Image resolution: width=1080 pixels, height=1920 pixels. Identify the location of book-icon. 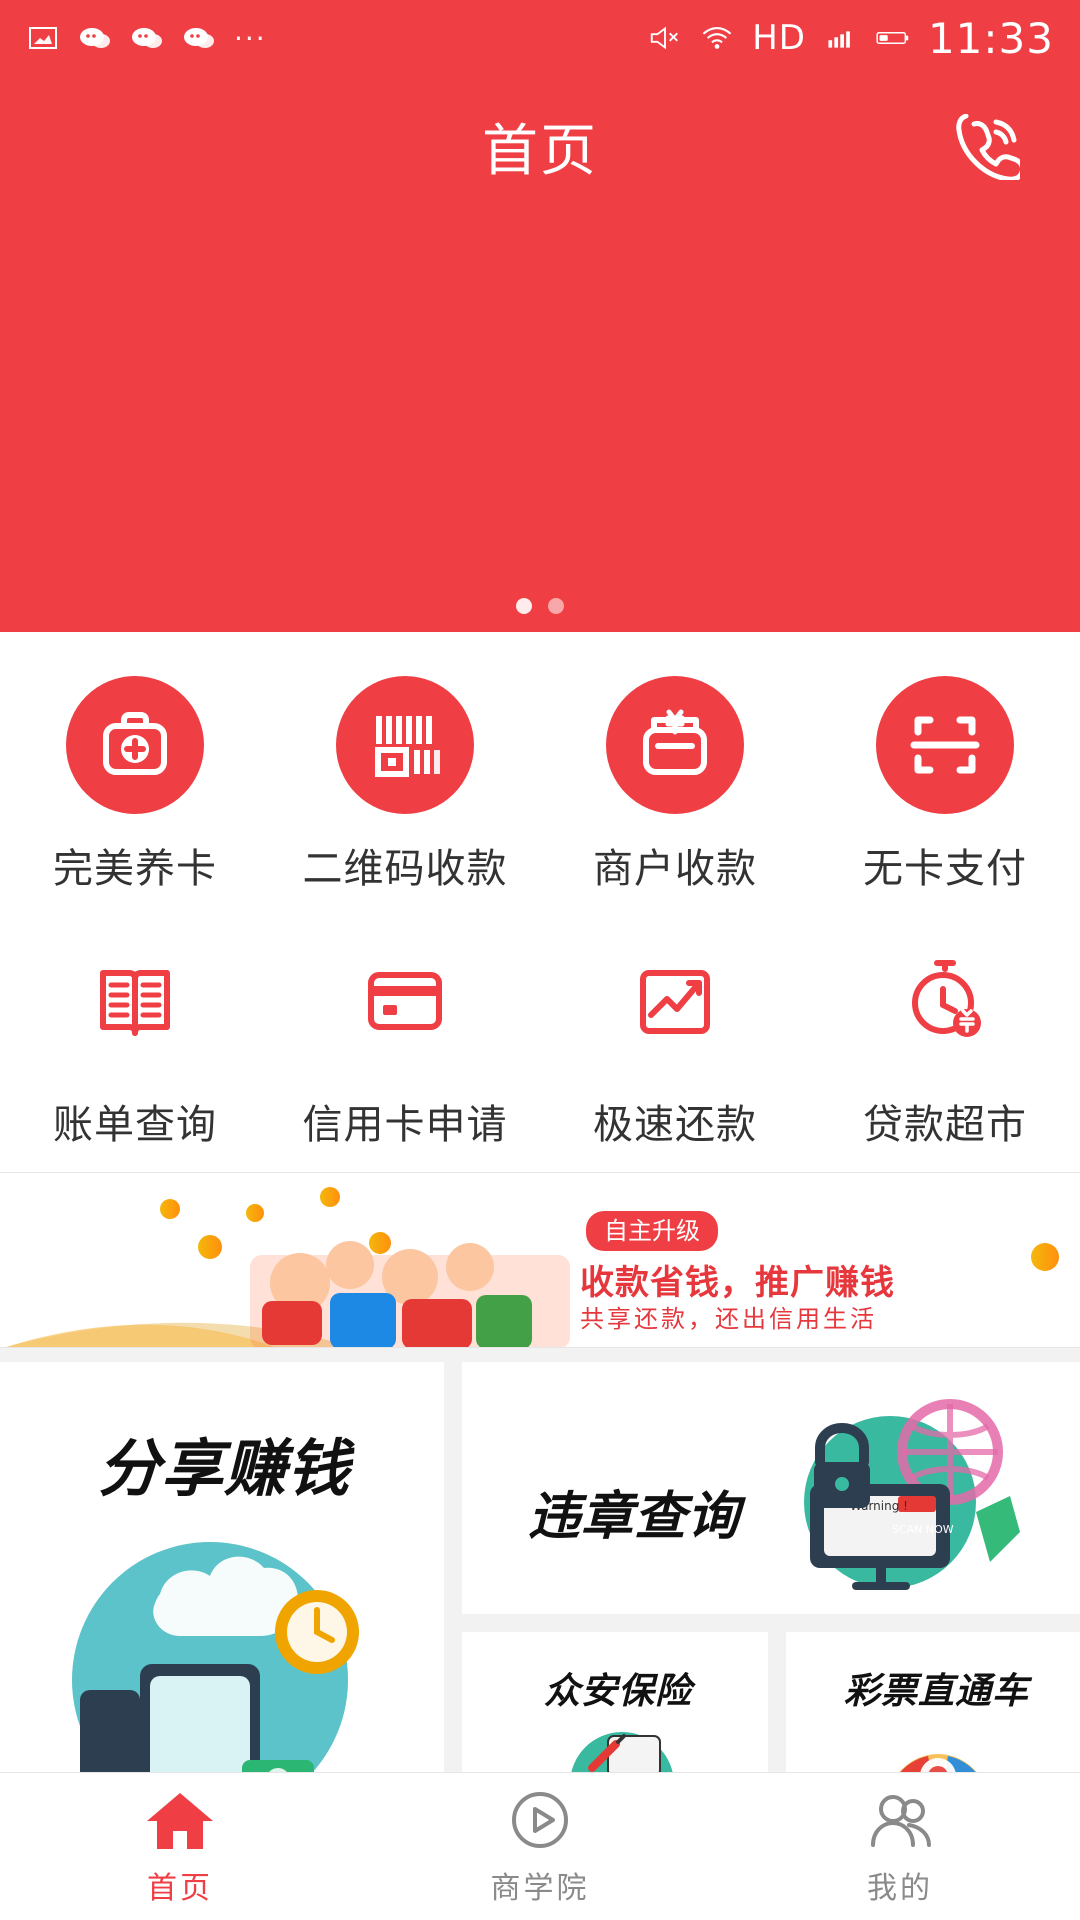
(135, 1003).